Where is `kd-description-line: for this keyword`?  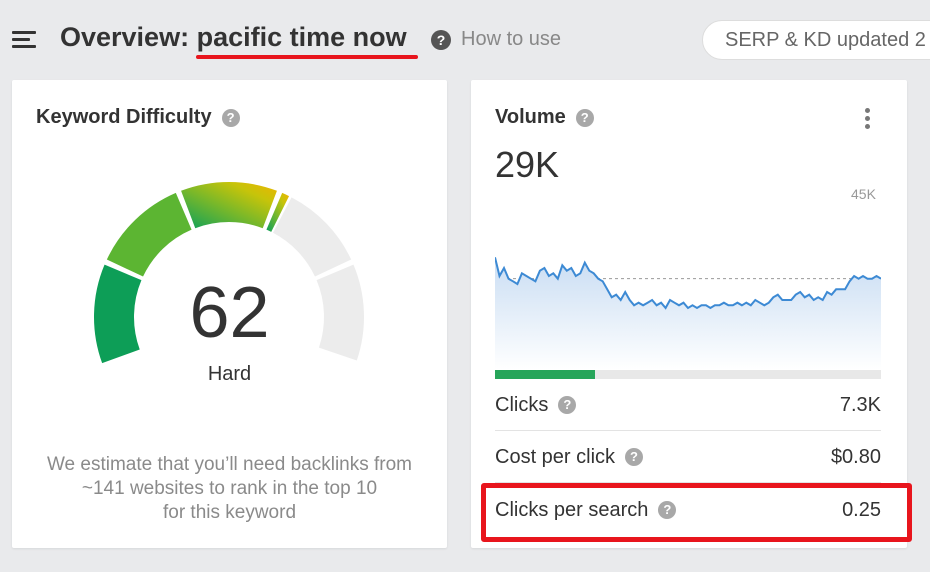
kd-description-line: for this keyword is located at coordinates (229, 512).